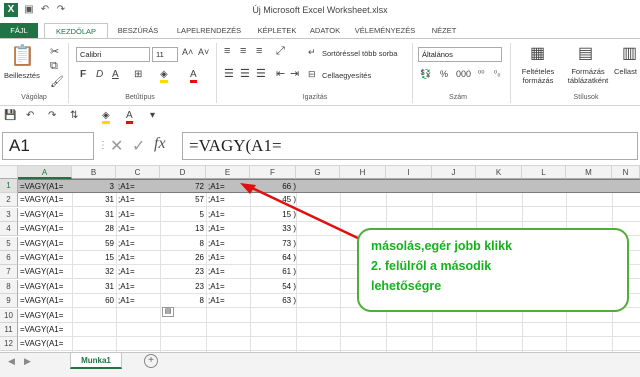 This screenshot has height=377, width=640. What do you see at coordinates (442, 246) in the screenshot?
I see `annotation-line-1: másolás,egér jobb klikk` at bounding box center [442, 246].